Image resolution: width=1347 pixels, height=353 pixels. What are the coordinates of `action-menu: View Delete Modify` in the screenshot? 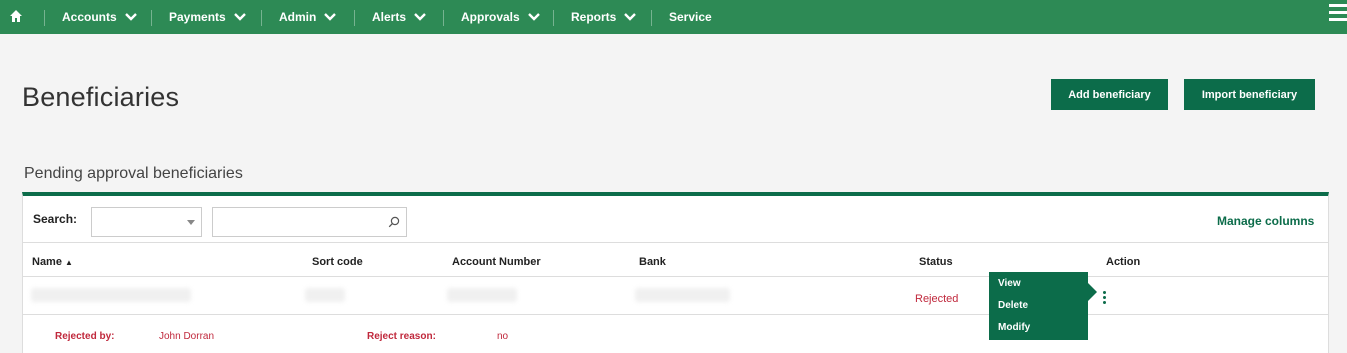 It's located at (1043, 307).